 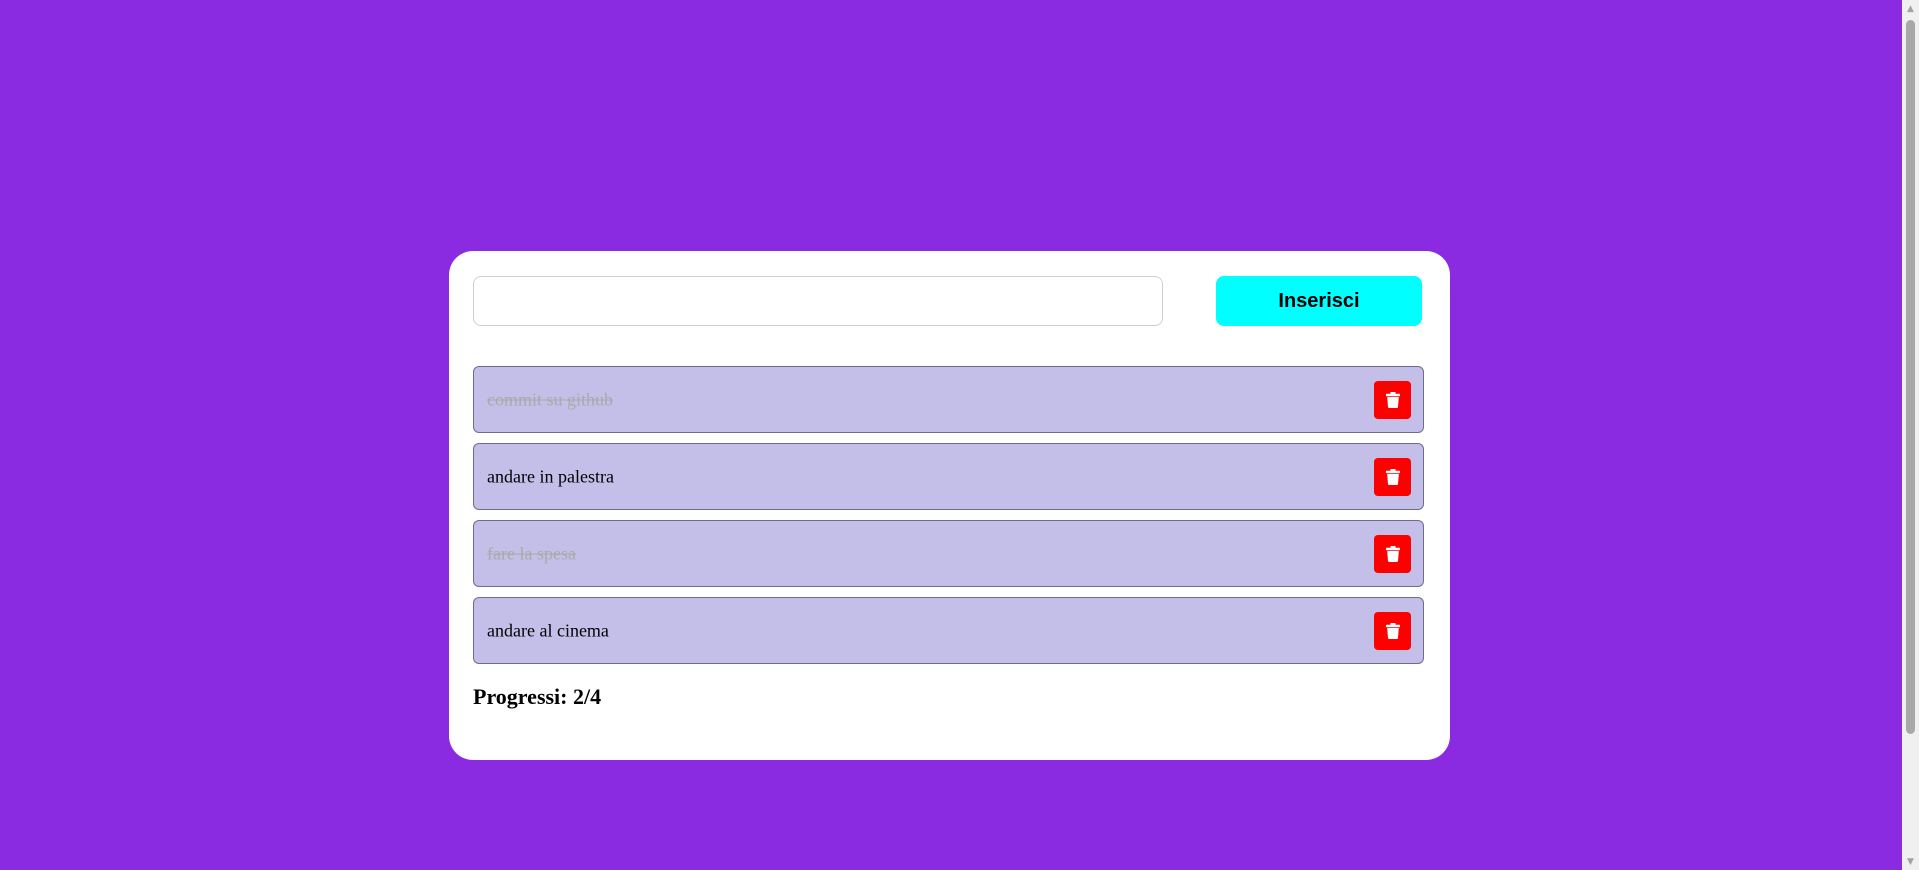 I want to click on scroll-down-arrow-icon: ▼, so click(x=1910, y=861).